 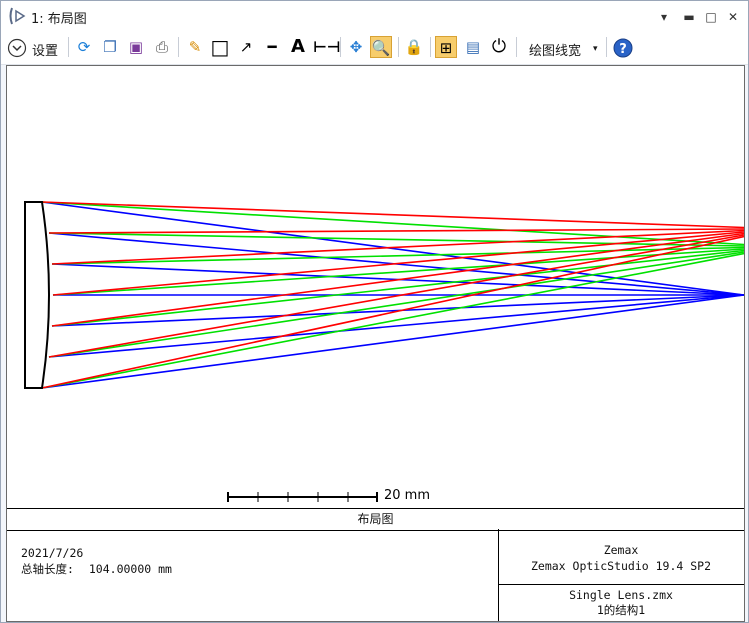 I want to click on axis-length-label: 总轴长度:, so click(x=47, y=569).